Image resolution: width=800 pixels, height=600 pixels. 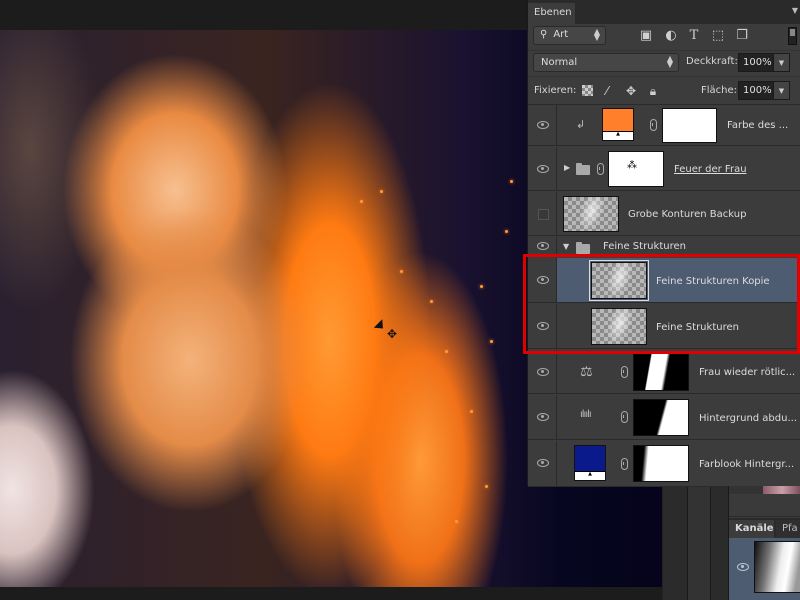 I want to click on channels-panel: Kanäle Pfa, so click(x=764, y=543).